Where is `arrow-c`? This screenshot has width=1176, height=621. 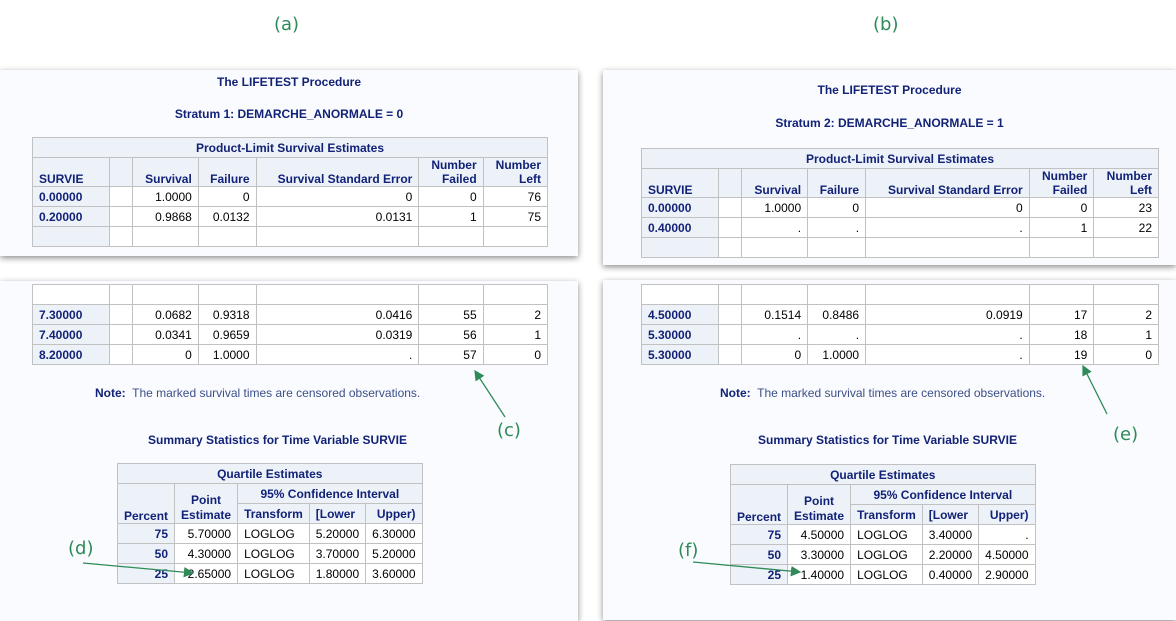 arrow-c is located at coordinates (490, 393).